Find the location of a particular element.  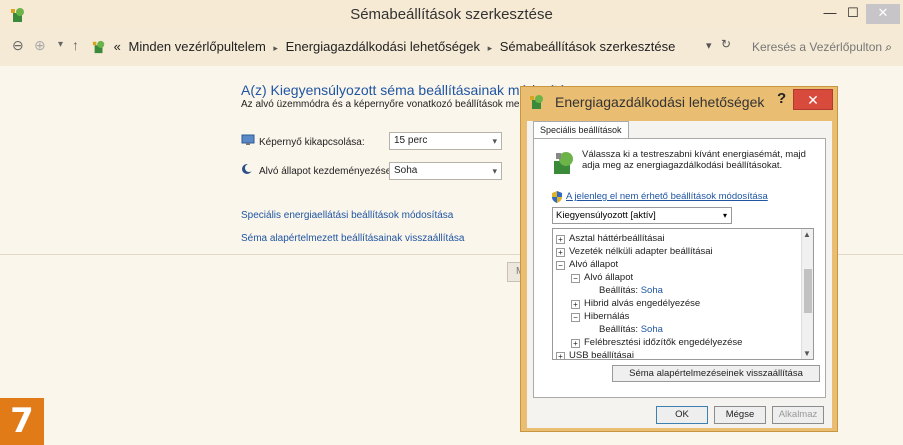

refresh-icon: ↻ is located at coordinates (726, 44).